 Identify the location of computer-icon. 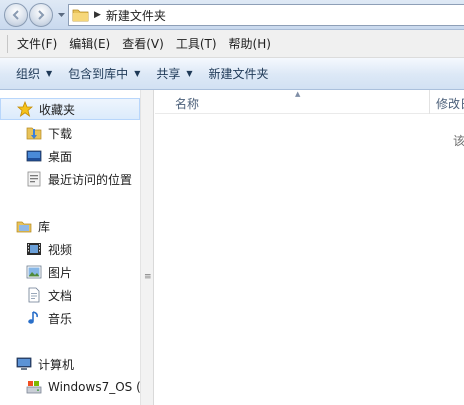
(24, 363).